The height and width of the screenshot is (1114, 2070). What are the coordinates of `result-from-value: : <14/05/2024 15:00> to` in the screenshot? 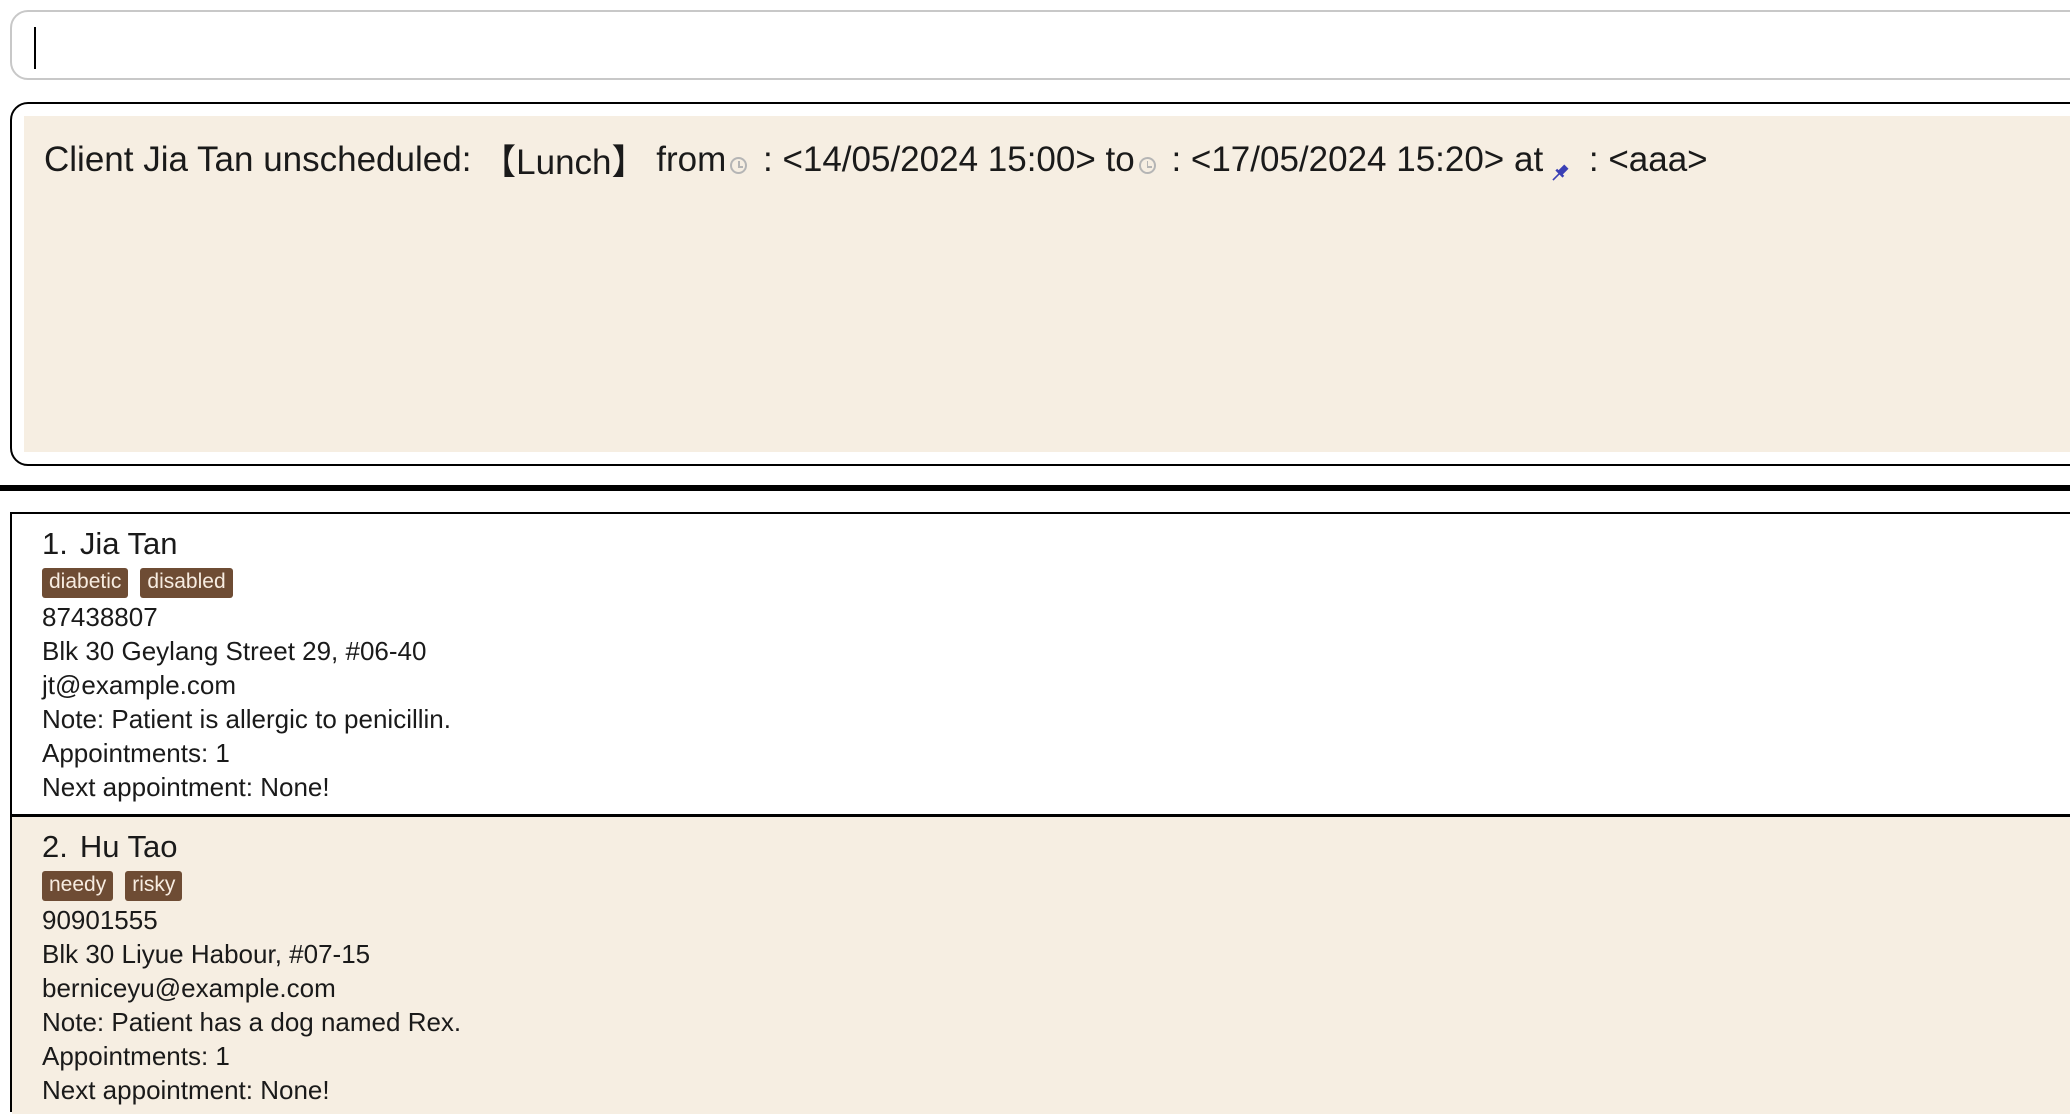 It's located at (944, 159).